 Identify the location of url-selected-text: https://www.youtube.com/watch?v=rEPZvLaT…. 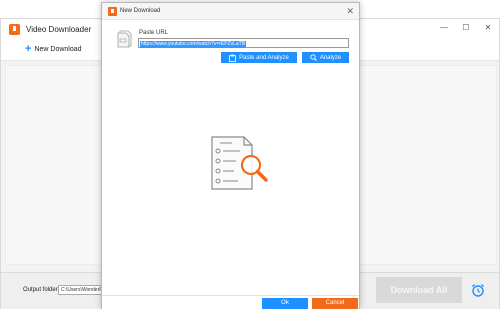
(193, 44).